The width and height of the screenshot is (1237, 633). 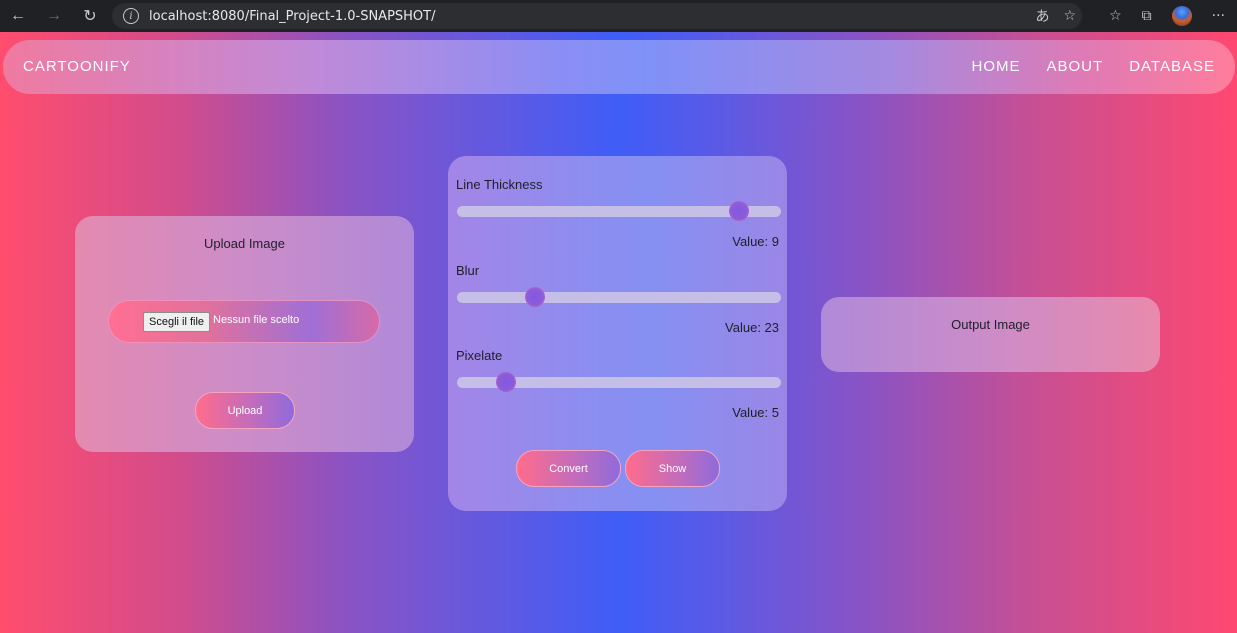 What do you see at coordinates (131, 16) in the screenshot?
I see `info-icon: i` at bounding box center [131, 16].